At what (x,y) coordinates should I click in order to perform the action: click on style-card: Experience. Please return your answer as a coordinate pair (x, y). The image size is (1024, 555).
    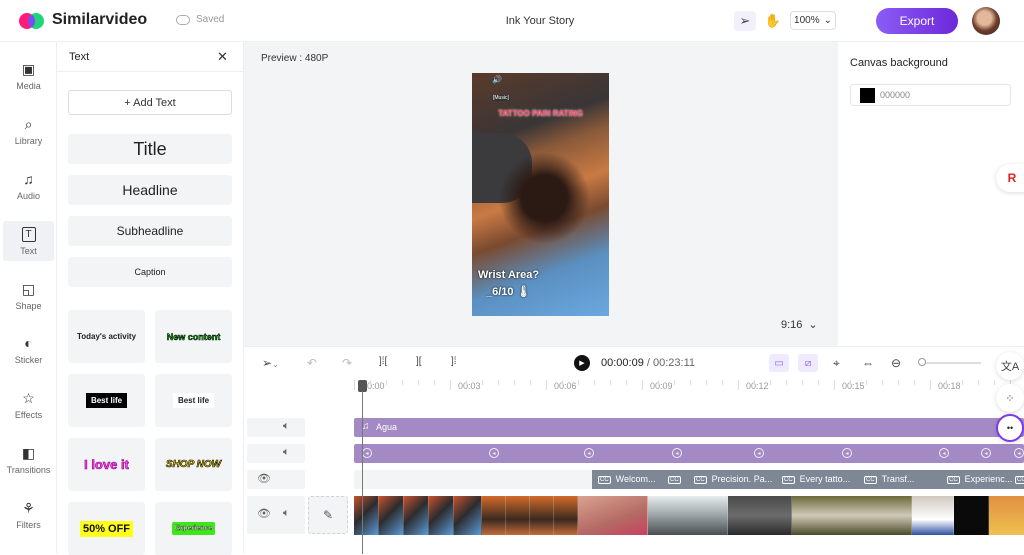
    Looking at the image, I should click on (193, 528).